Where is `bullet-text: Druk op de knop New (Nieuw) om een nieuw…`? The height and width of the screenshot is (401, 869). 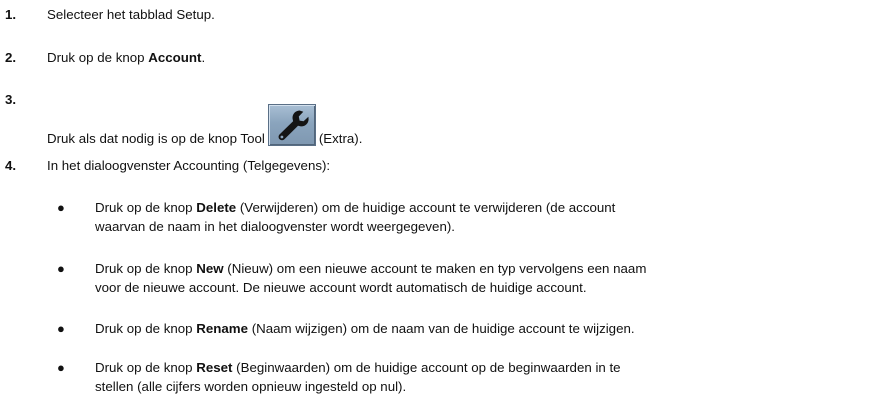 bullet-text: Druk op de knop New (Nieuw) om een nieuw… is located at coordinates (465, 278).